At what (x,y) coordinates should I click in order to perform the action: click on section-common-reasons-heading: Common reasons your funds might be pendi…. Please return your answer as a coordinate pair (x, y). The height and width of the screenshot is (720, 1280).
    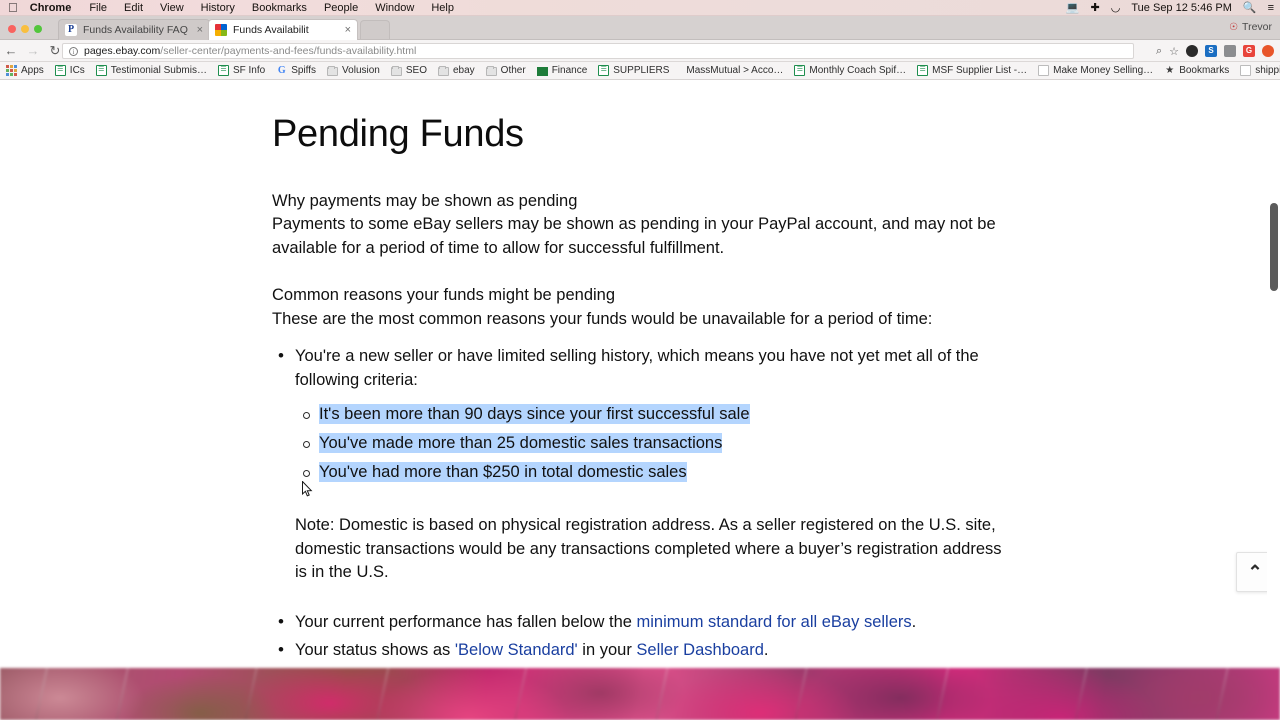
    Looking at the image, I should click on (444, 295).